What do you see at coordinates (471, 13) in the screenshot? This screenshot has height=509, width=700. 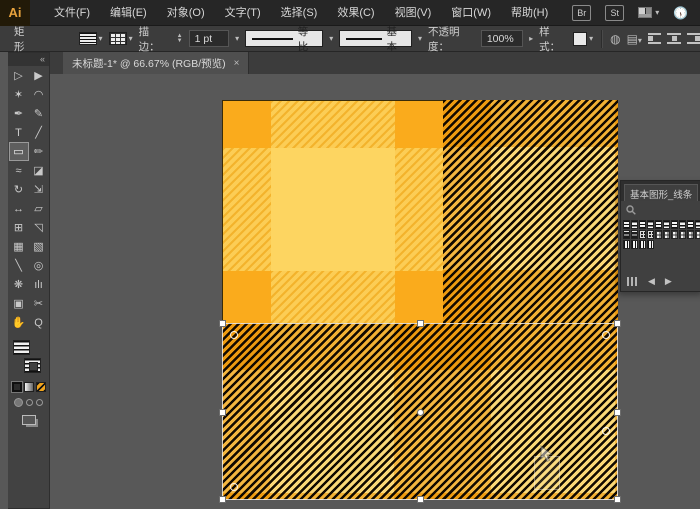 I see `menu-item: 窗口(W)` at bounding box center [471, 13].